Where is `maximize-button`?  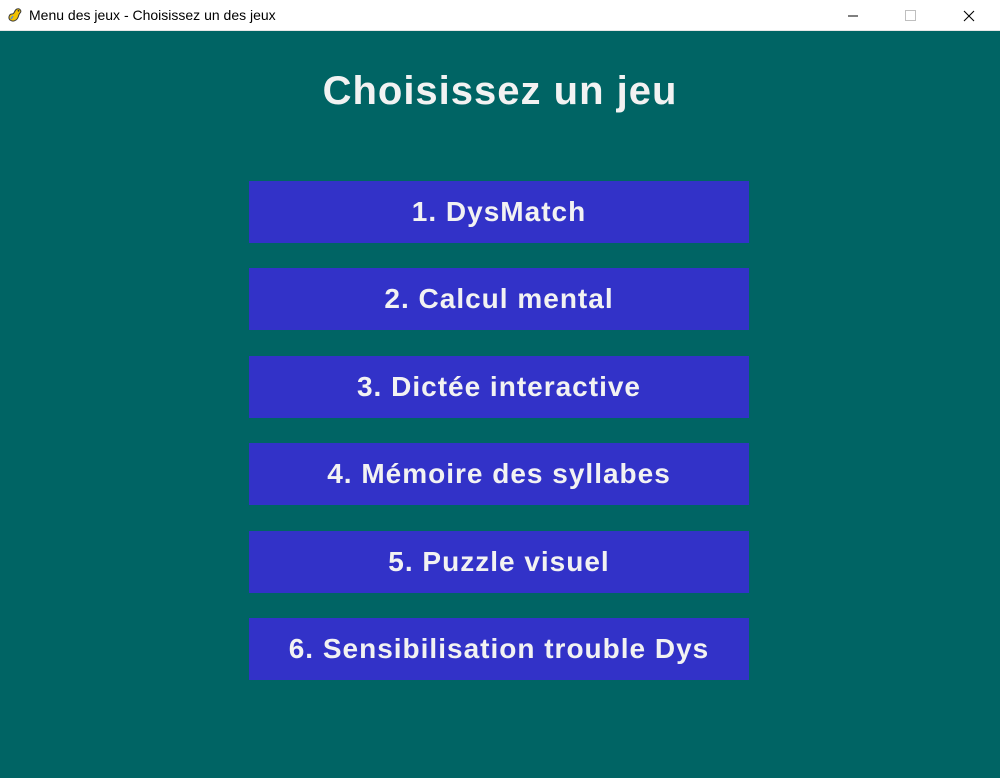 maximize-button is located at coordinates (911, 15).